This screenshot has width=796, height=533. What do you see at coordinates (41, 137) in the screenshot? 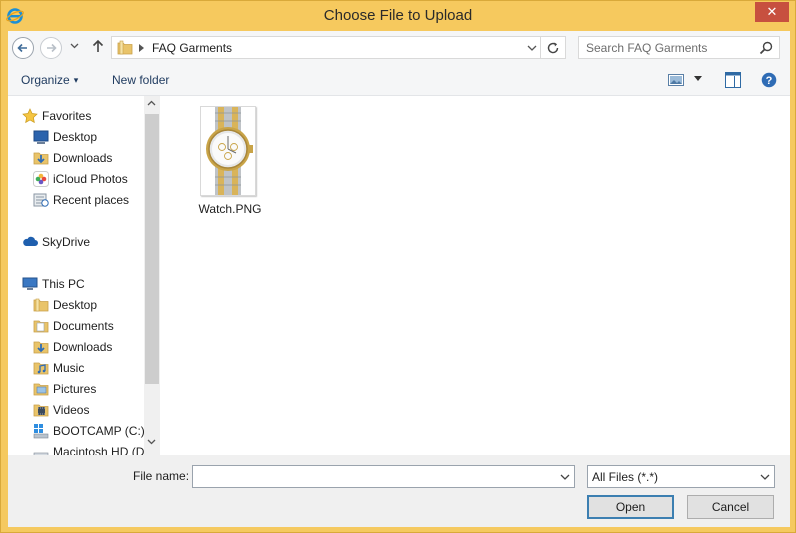
I see `desktop-icon` at bounding box center [41, 137].